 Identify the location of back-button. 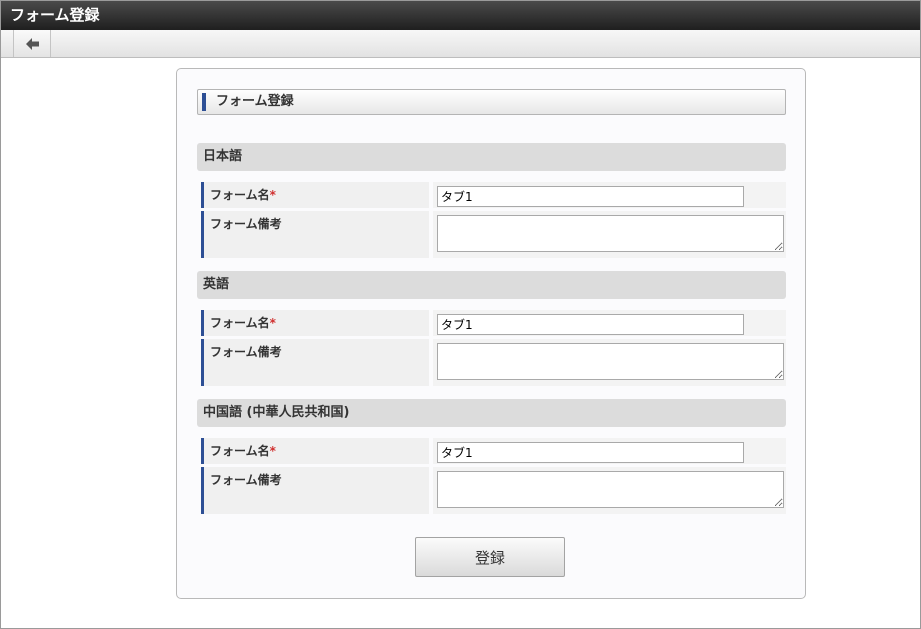
(32, 43).